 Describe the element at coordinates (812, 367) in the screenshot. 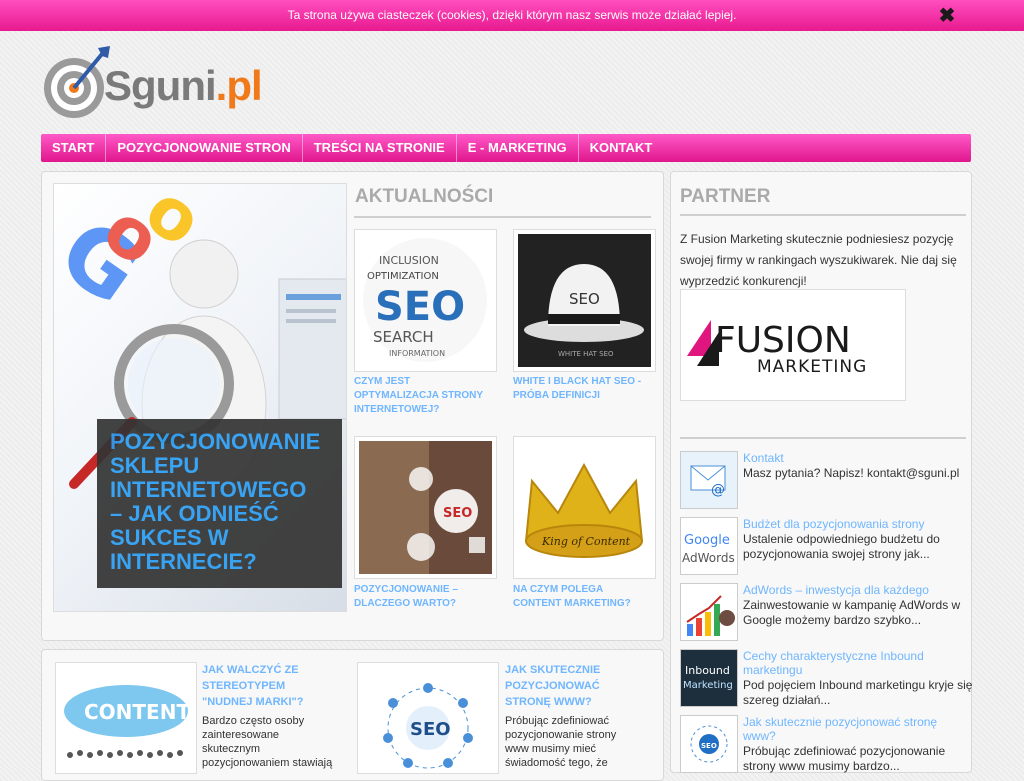

I see `fusion-marketing-text: MARKETING` at that location.